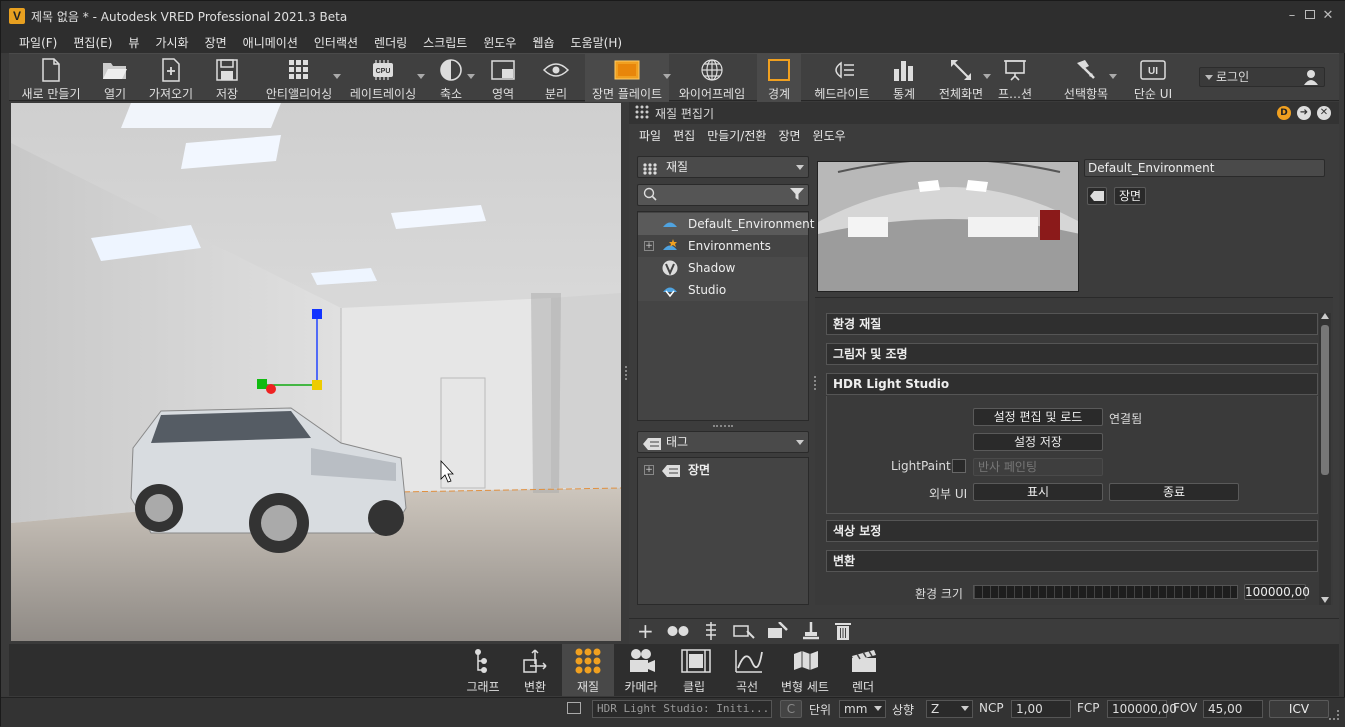 The image size is (1345, 727). Describe the element at coordinates (1015, 78) in the screenshot. I see `projection-button: 프…션` at that location.